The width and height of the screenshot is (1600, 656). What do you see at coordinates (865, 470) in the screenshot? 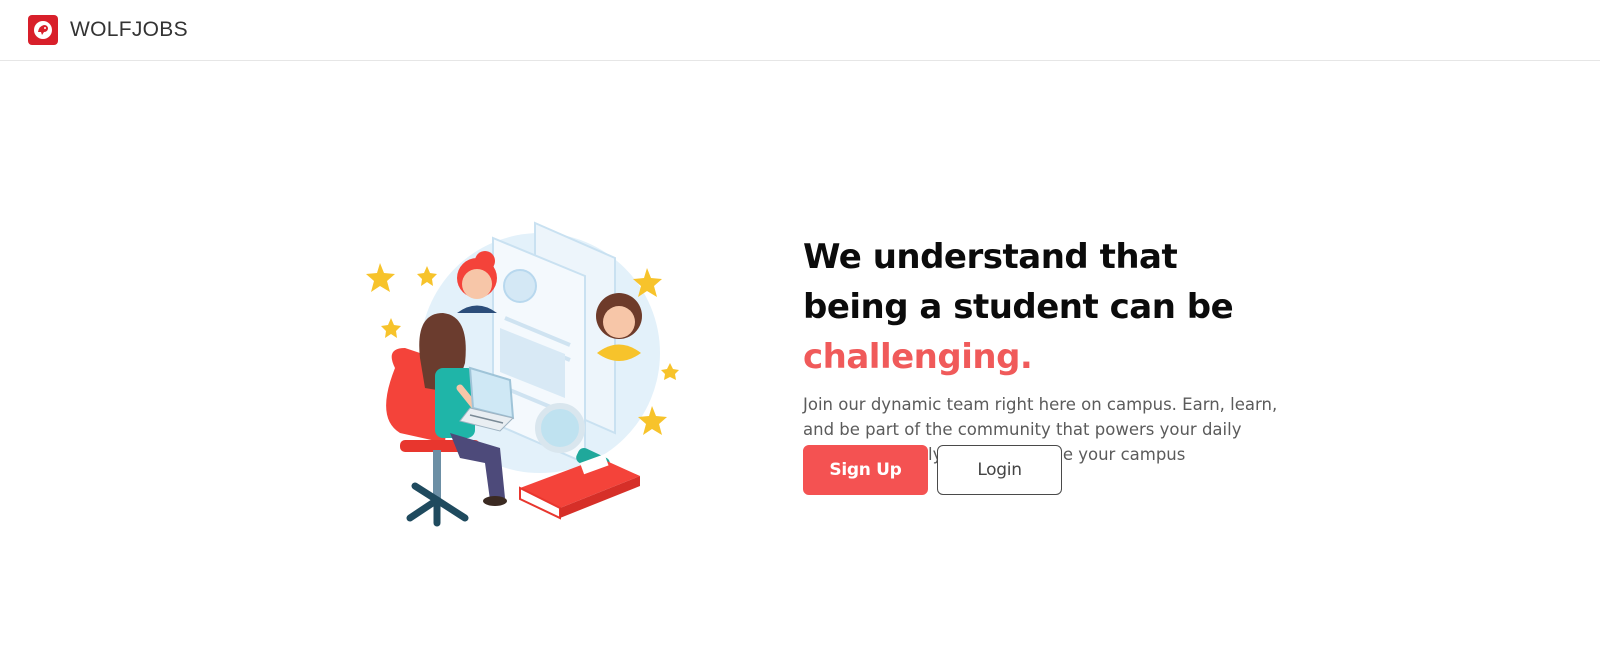
I see `signup-button: Sign Up` at bounding box center [865, 470].